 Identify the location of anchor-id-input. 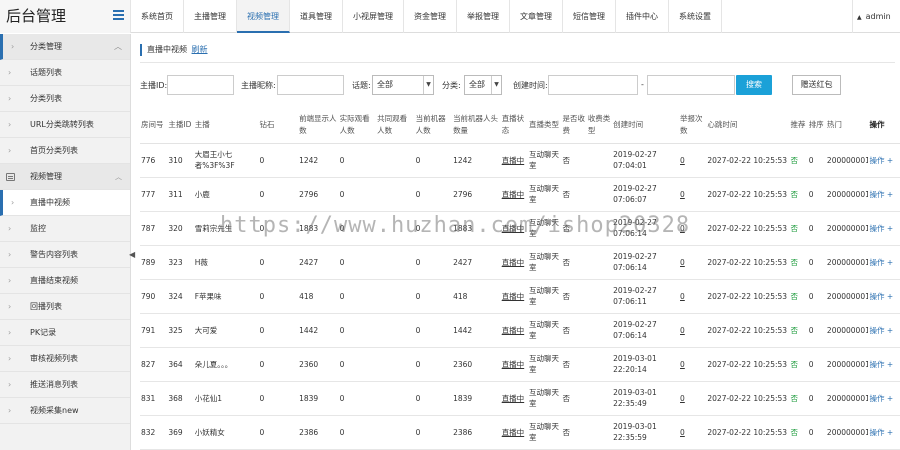
(200, 85).